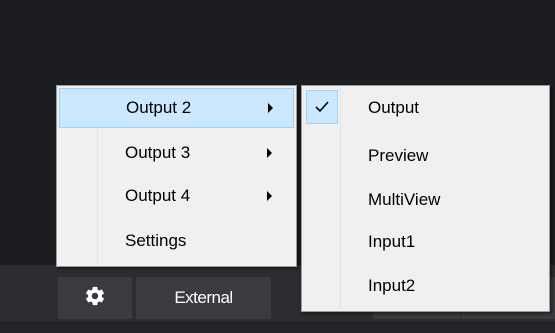 This screenshot has height=333, width=555. I want to click on submenu-item-preview: Preview, so click(425, 156).